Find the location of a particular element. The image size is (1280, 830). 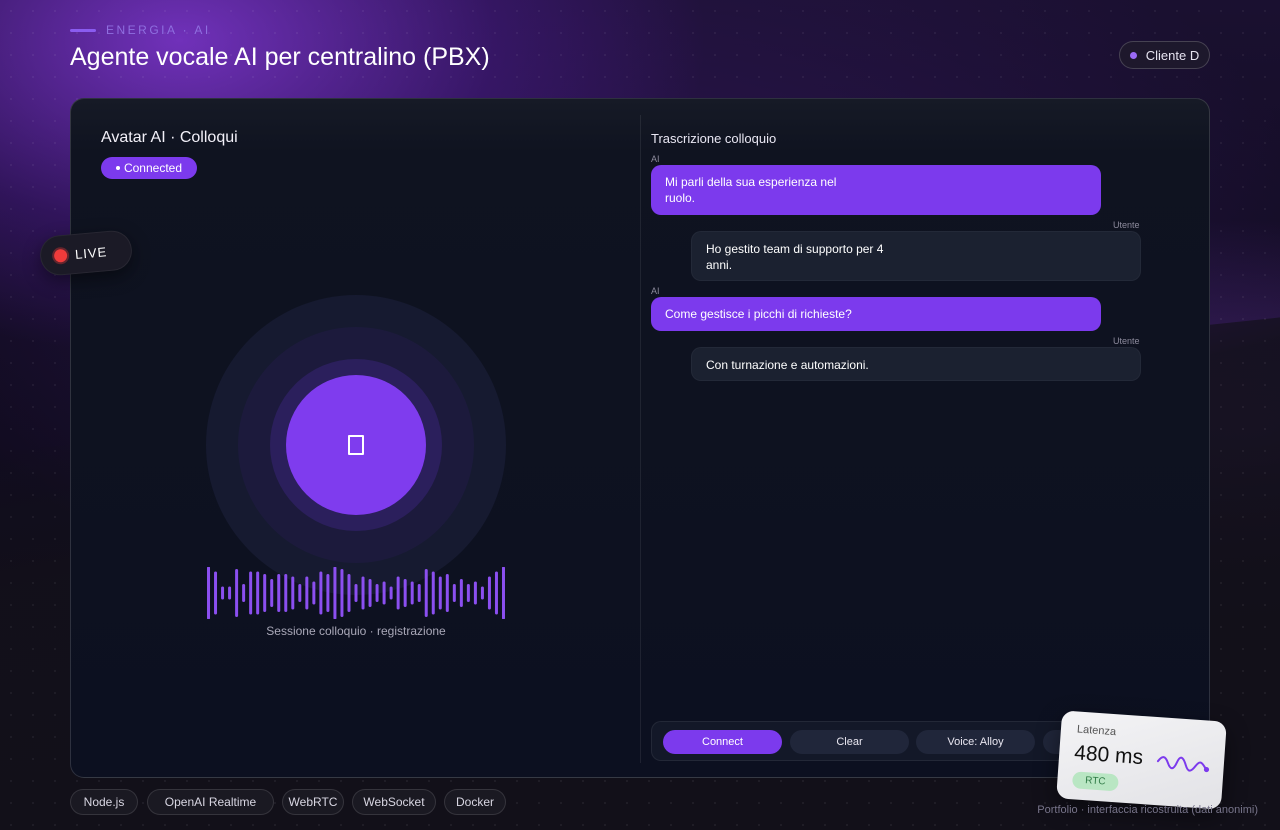

connection-status-badge: Connected is located at coordinates (149, 168).